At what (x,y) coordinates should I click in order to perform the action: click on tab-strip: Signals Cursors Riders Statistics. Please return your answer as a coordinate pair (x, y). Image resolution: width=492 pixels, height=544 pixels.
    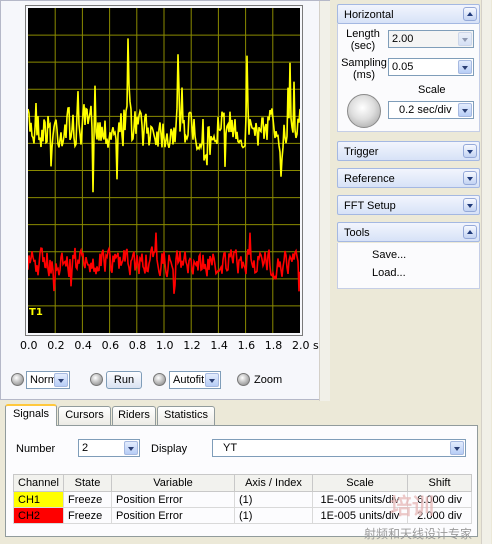
    Looking at the image, I should click on (165, 415).